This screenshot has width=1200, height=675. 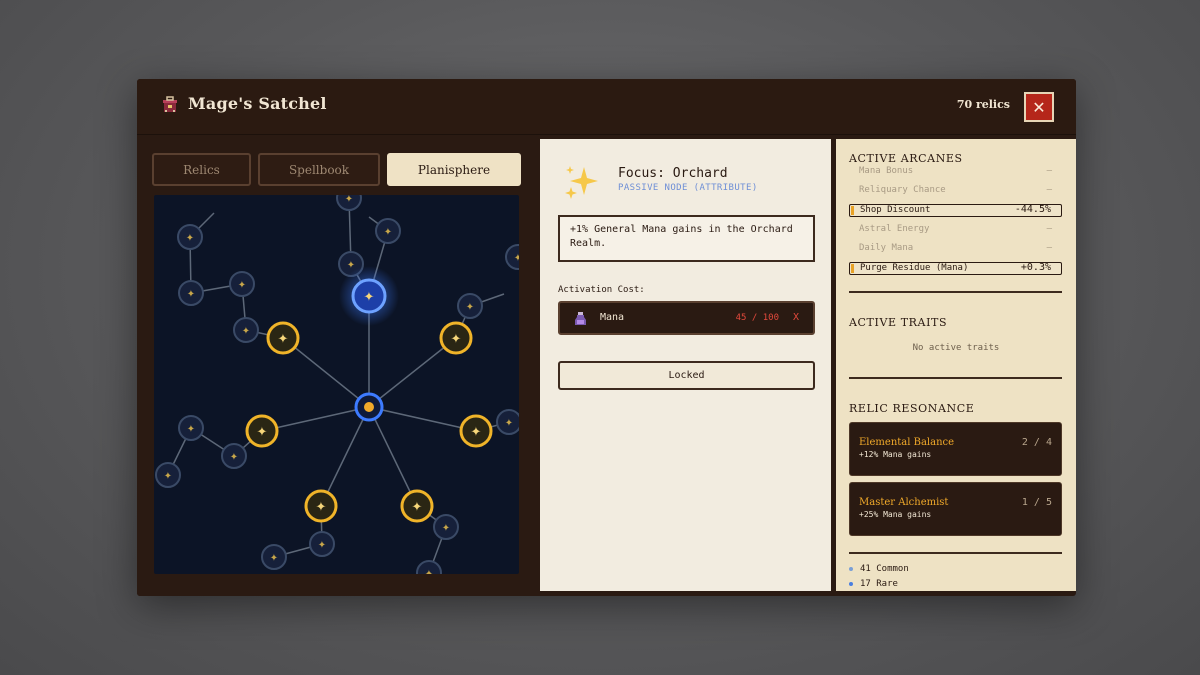 I want to click on arcane-row: Mana Bonus —, so click(x=955, y=172).